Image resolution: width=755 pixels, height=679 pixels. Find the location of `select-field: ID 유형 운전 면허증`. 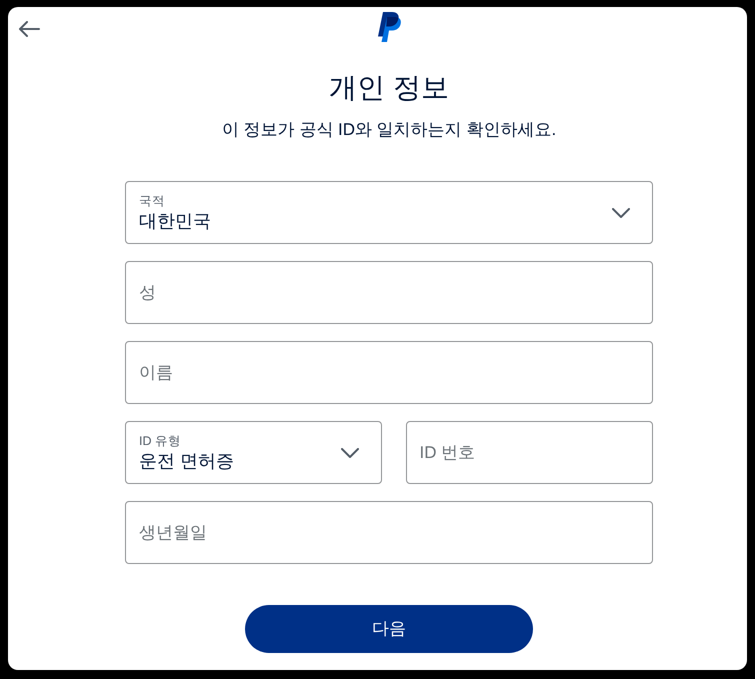

select-field: ID 유형 운전 면허증 is located at coordinates (253, 452).